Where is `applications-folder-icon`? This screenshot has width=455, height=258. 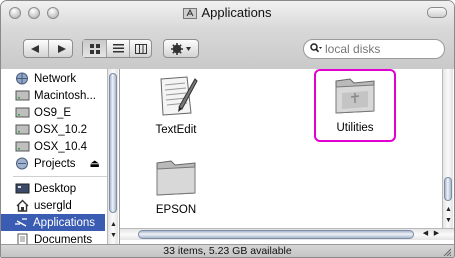 applications-folder-icon is located at coordinates (190, 13).